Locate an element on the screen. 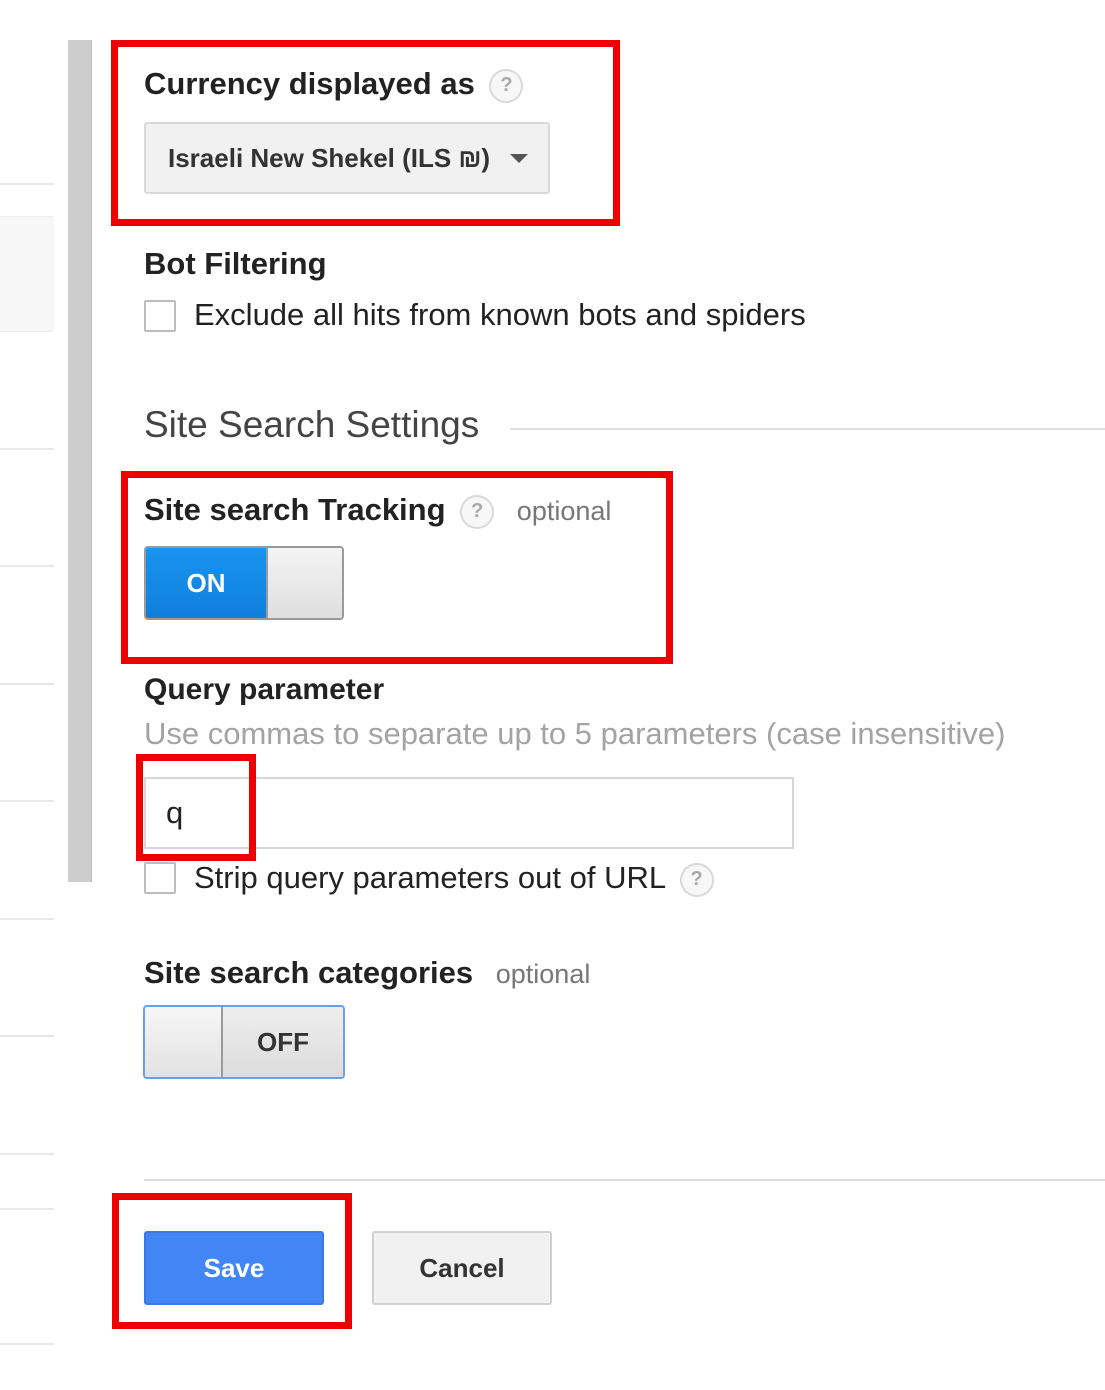 Image resolution: width=1105 pixels, height=1390 pixels. site-search-categories-toggle: OFF is located at coordinates (244, 1042).